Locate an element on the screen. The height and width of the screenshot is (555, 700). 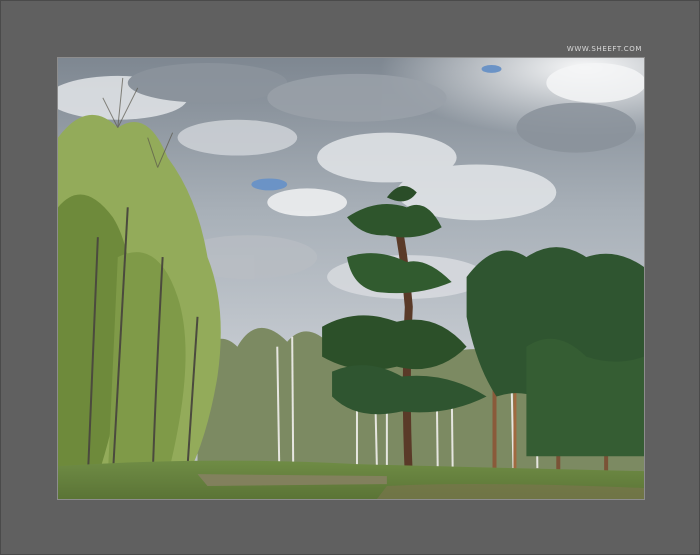
concrete-slab is located at coordinates (292, 480).